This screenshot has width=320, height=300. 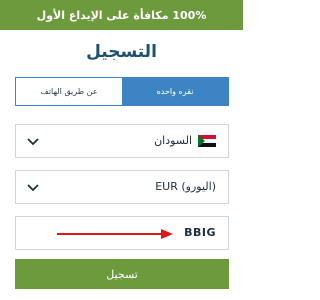 I want to click on register-button-label: تسجيل, so click(x=122, y=274).